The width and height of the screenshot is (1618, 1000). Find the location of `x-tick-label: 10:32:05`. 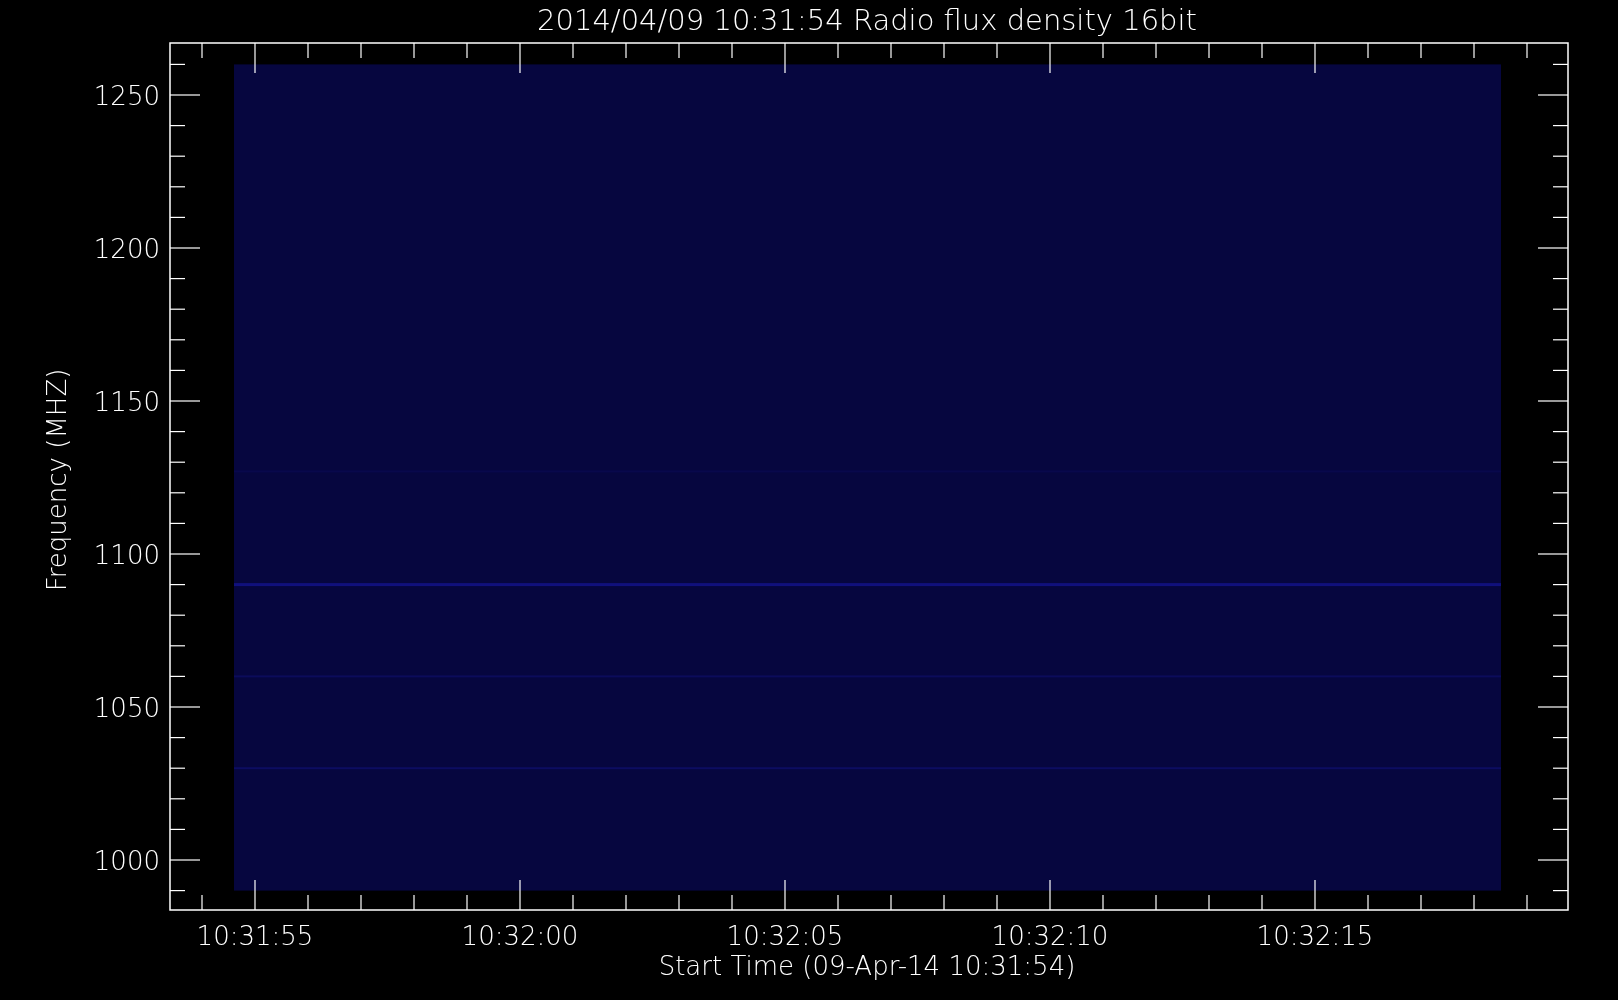

x-tick-label: 10:32:05 is located at coordinates (785, 936).